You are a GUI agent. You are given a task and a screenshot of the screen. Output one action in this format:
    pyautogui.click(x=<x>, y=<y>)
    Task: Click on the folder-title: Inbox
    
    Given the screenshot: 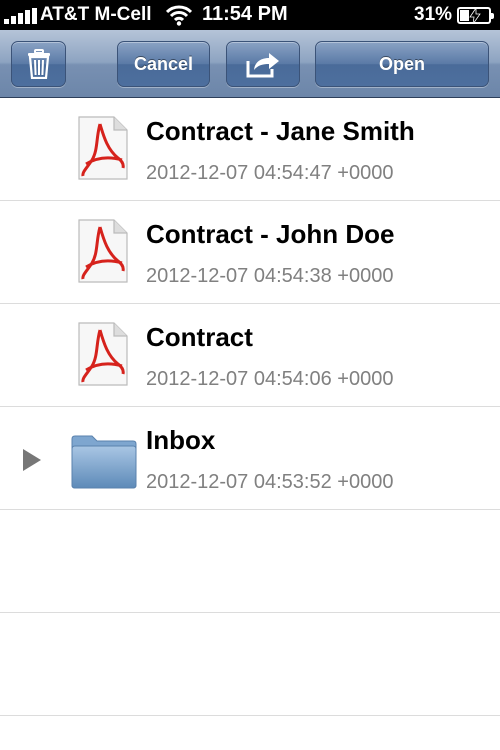 What is the action you would take?
    pyautogui.click(x=181, y=440)
    